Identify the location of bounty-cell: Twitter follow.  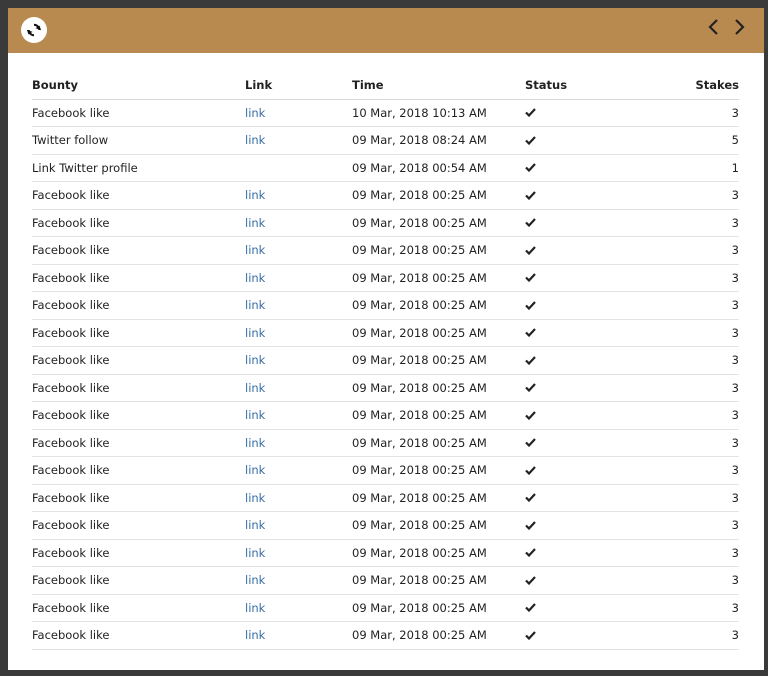
(138, 140).